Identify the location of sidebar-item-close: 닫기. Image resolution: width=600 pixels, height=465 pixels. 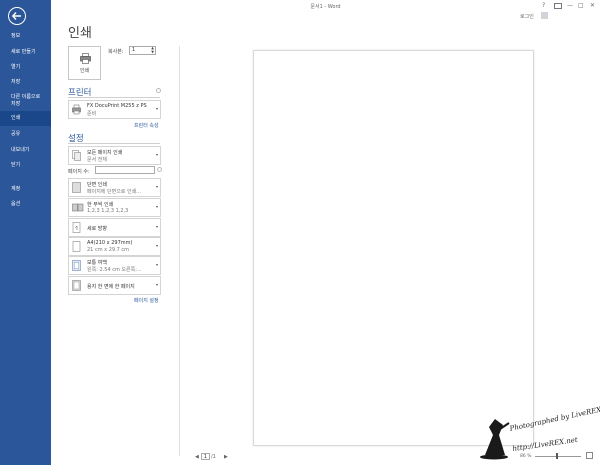
(25, 165).